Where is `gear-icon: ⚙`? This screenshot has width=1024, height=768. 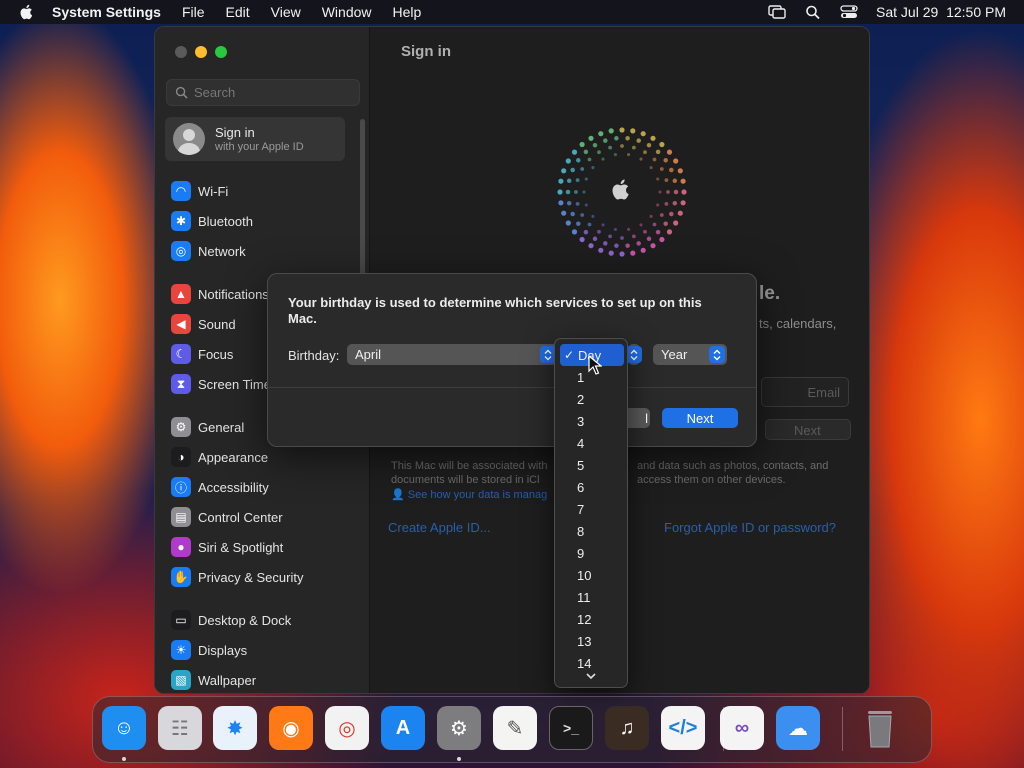 gear-icon: ⚙ is located at coordinates (181, 427).